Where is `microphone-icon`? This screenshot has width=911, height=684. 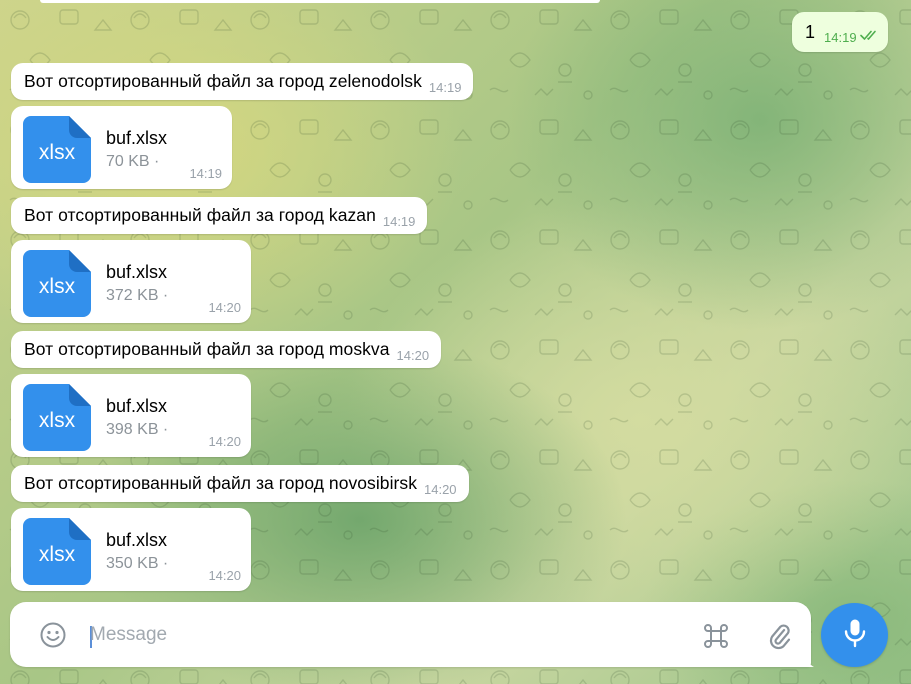 microphone-icon is located at coordinates (855, 635).